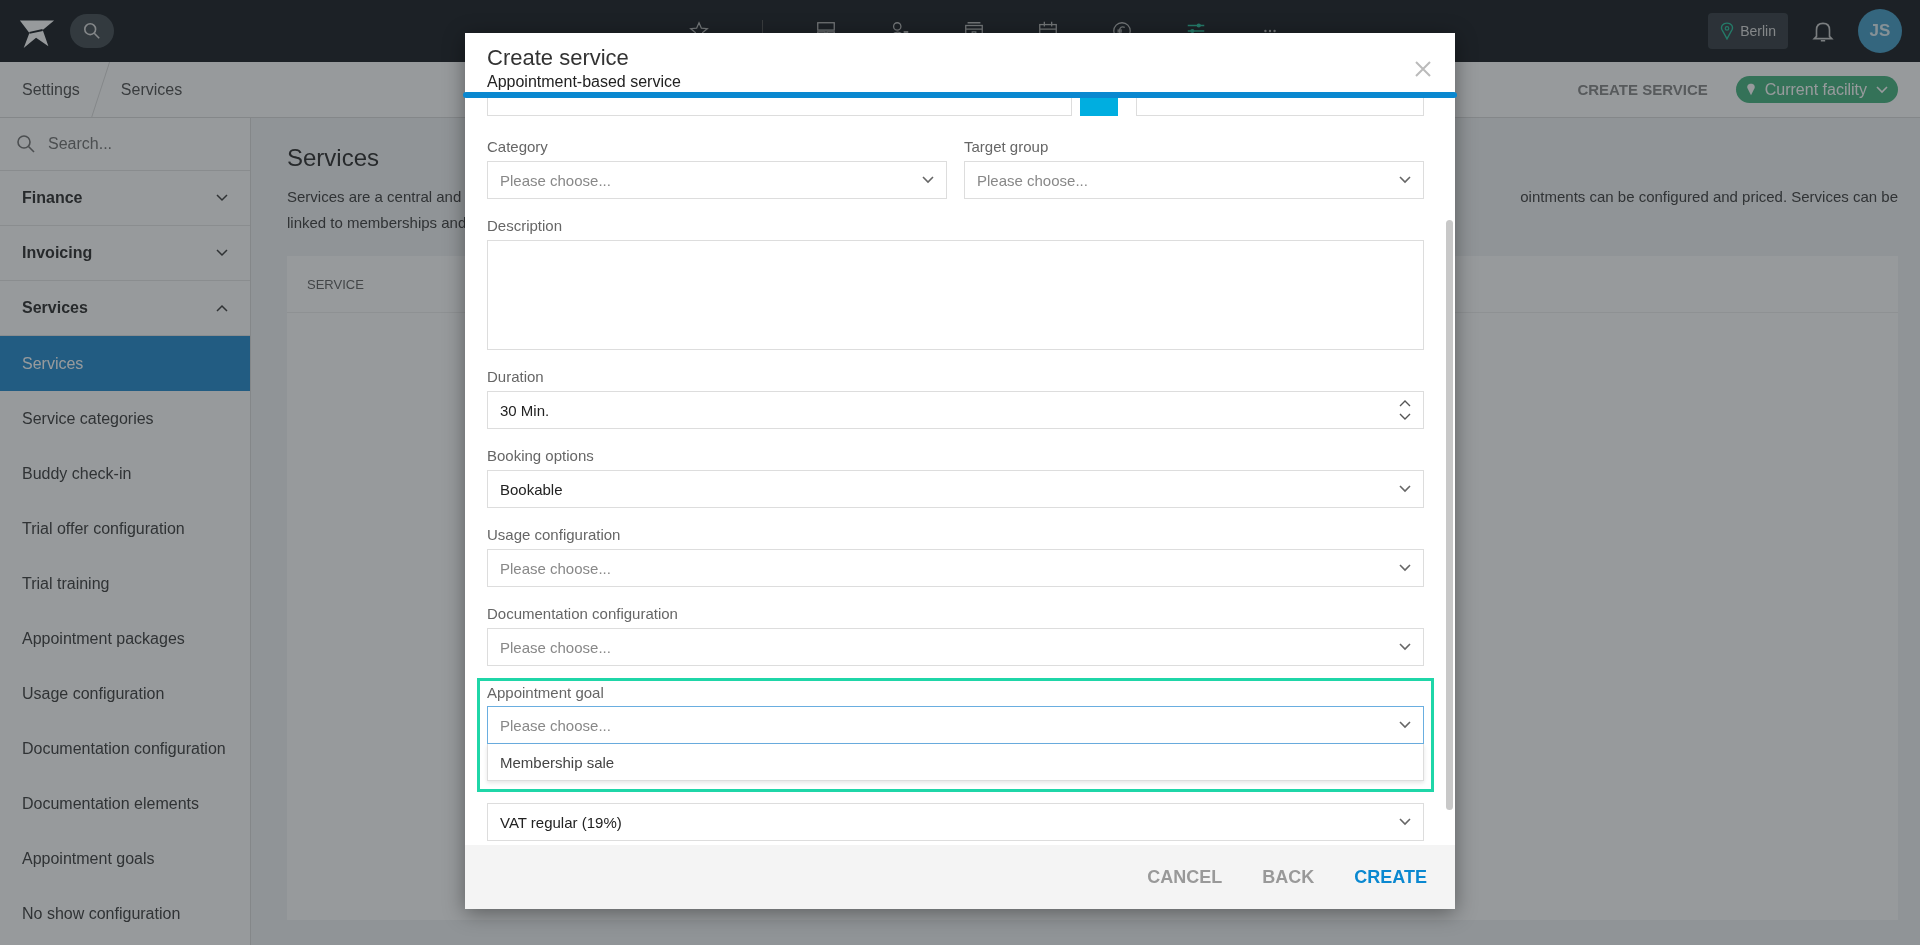  What do you see at coordinates (955, 489) in the screenshot?
I see `select-field: Bookable` at bounding box center [955, 489].